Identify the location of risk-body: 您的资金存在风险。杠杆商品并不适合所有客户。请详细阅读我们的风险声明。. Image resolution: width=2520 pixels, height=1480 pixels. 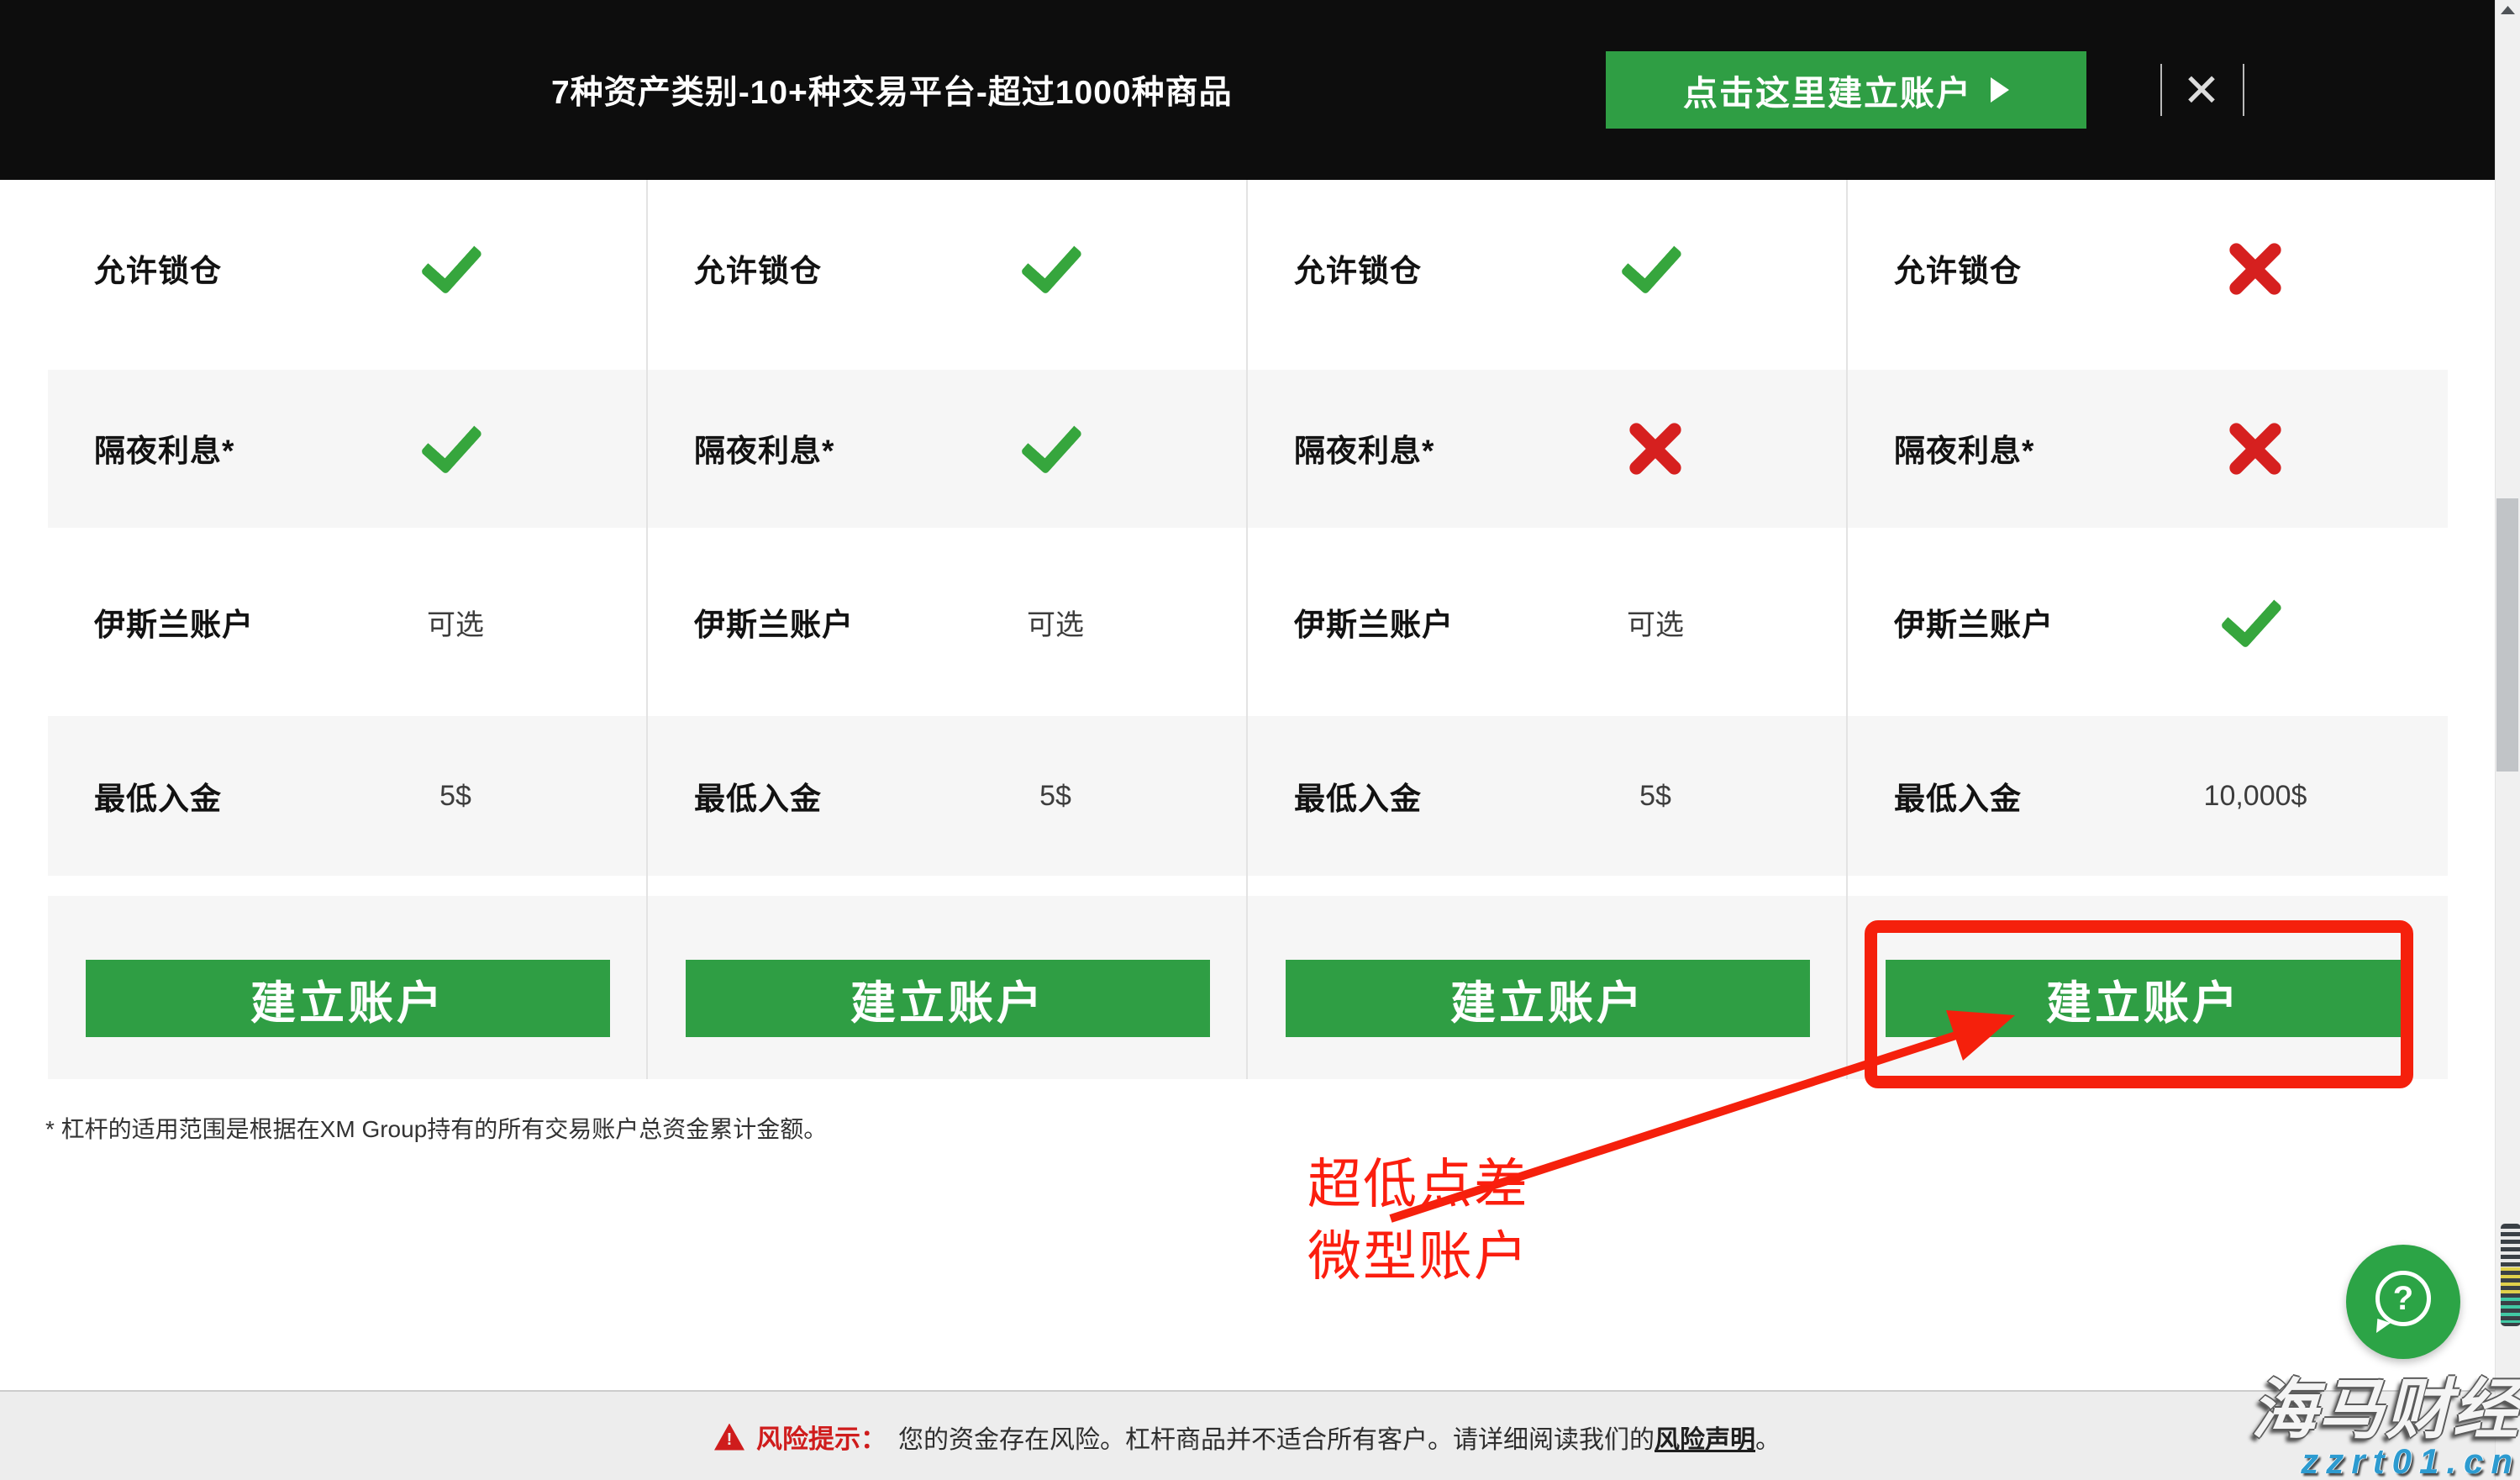
(1339, 1439).